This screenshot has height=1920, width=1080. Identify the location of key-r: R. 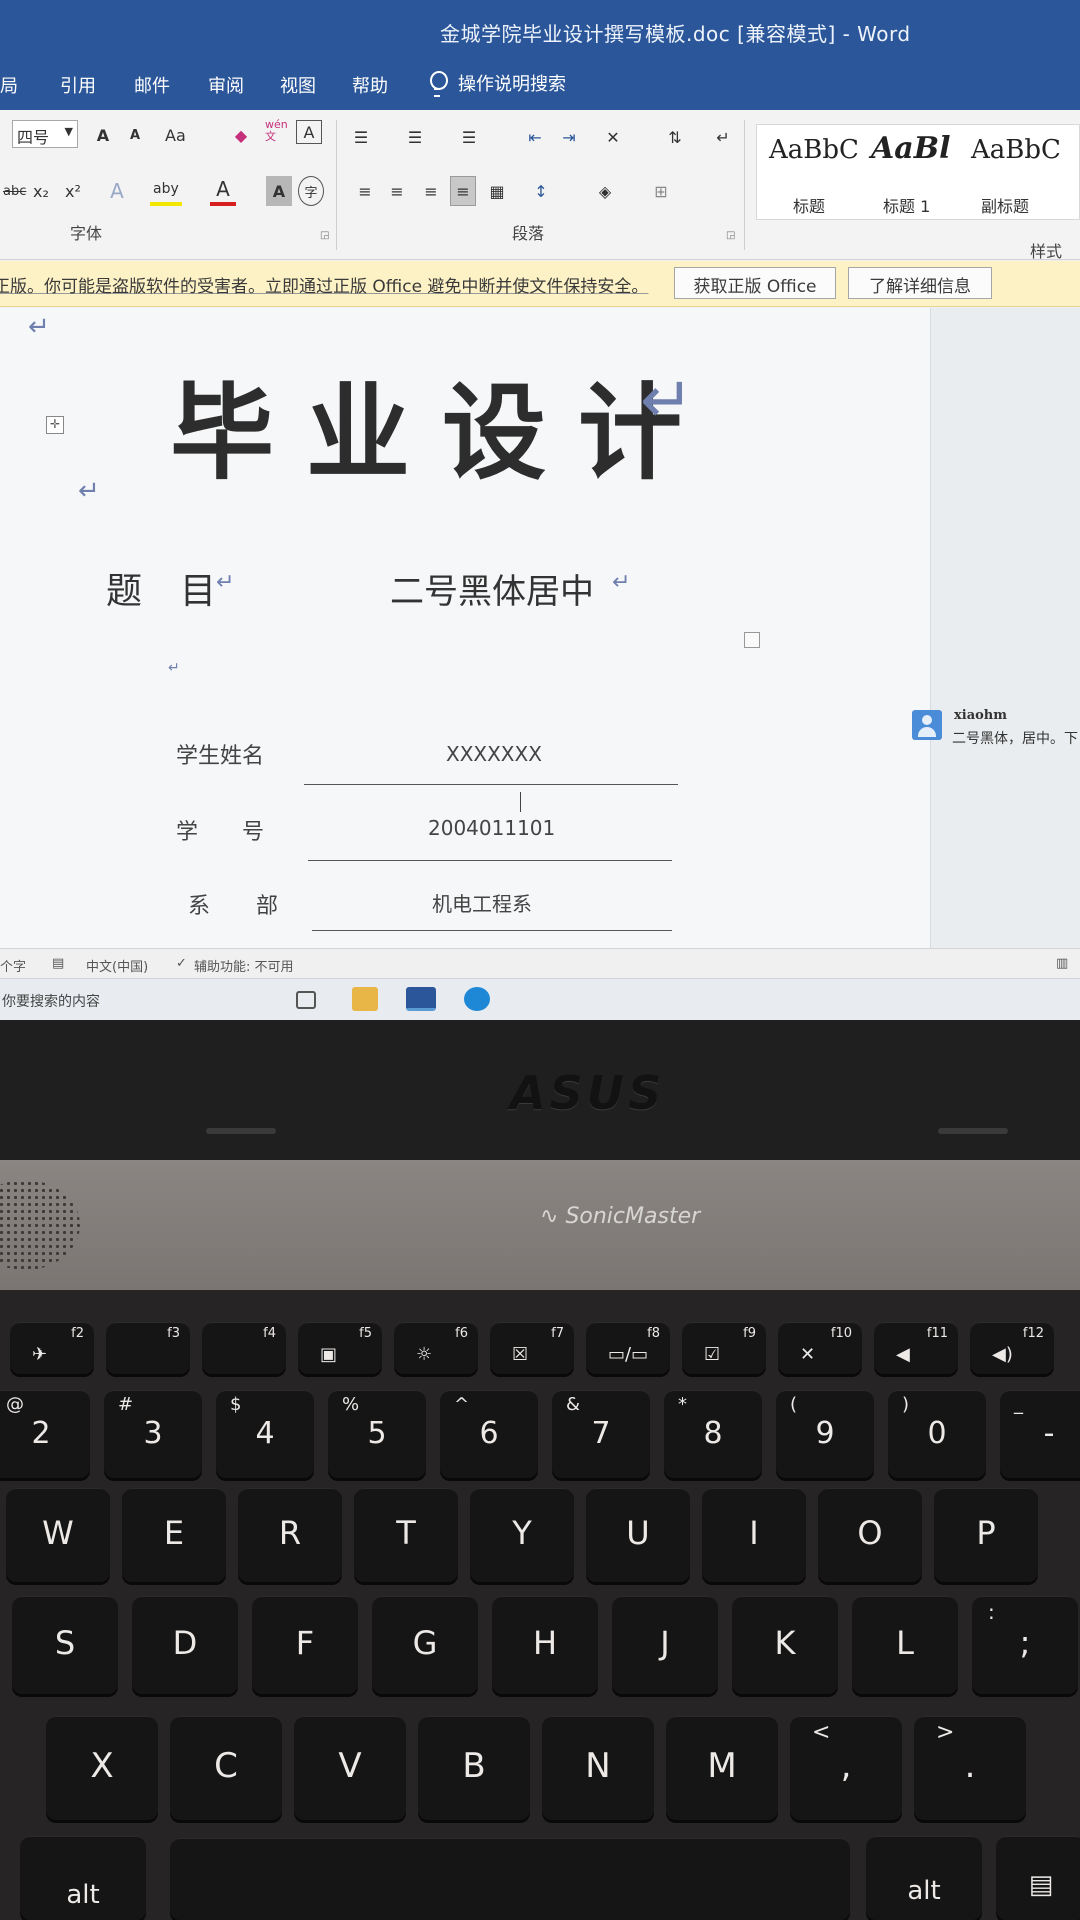
(290, 1535).